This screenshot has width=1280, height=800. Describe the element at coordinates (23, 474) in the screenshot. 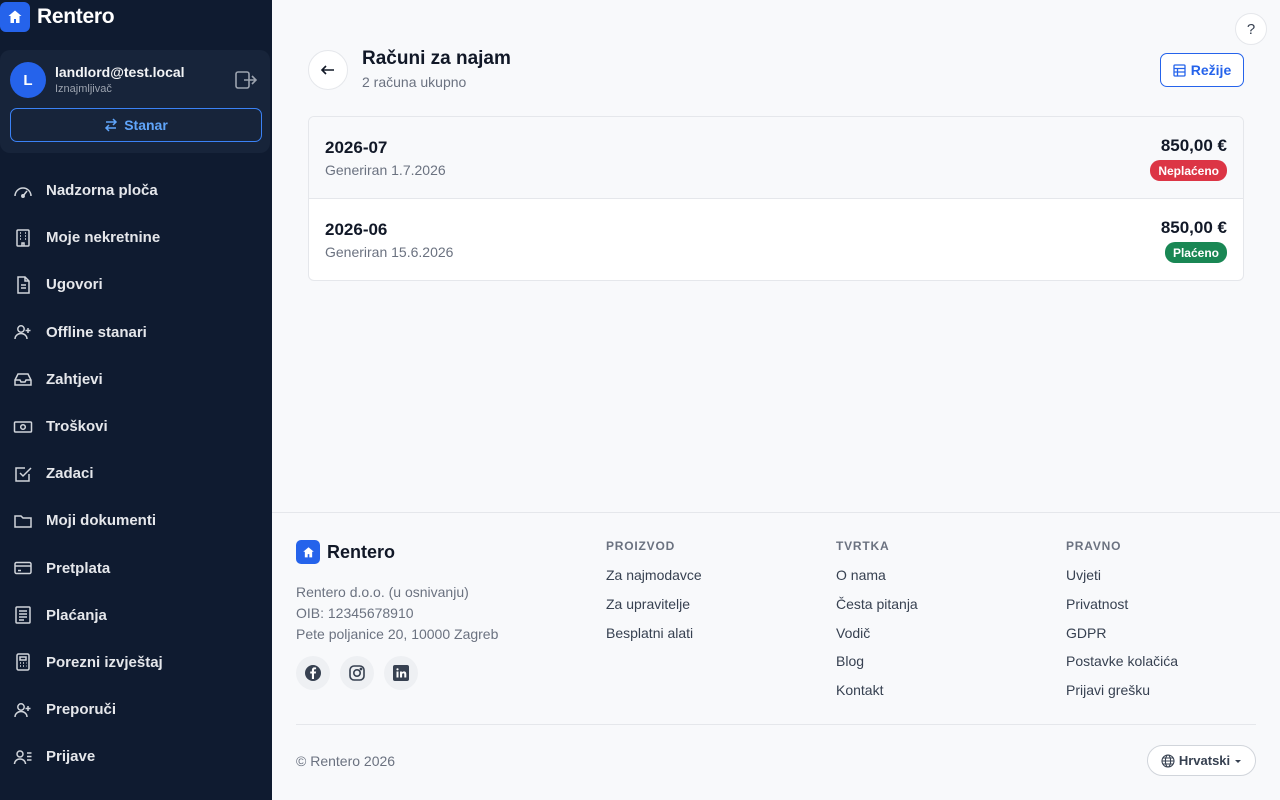

I see `checkbox-icon` at that location.